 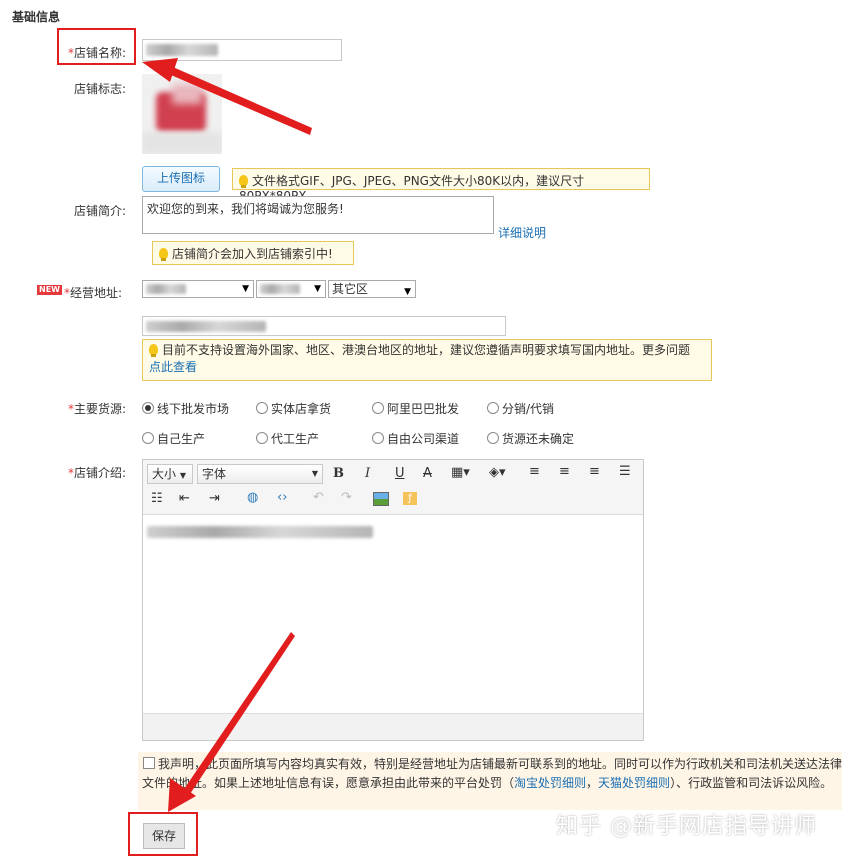 I want to click on address-label: *经营地址:, so click(x=93, y=293).